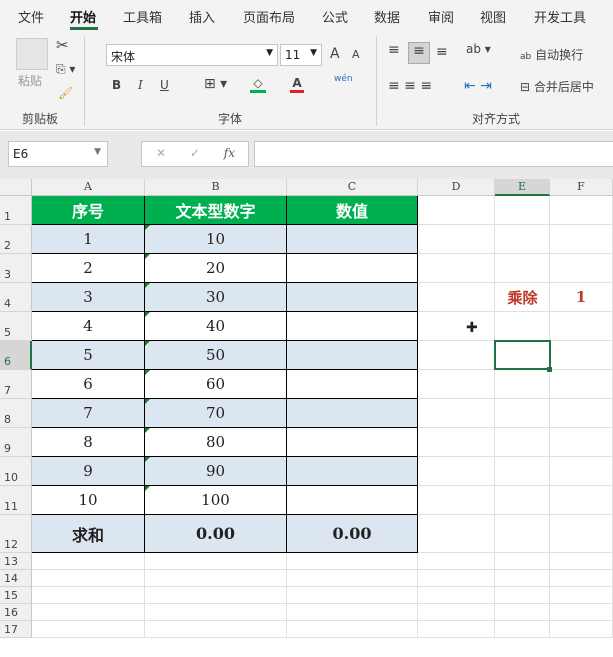  Describe the element at coordinates (335, 16) in the screenshot. I see `tab-5: 公式` at that location.